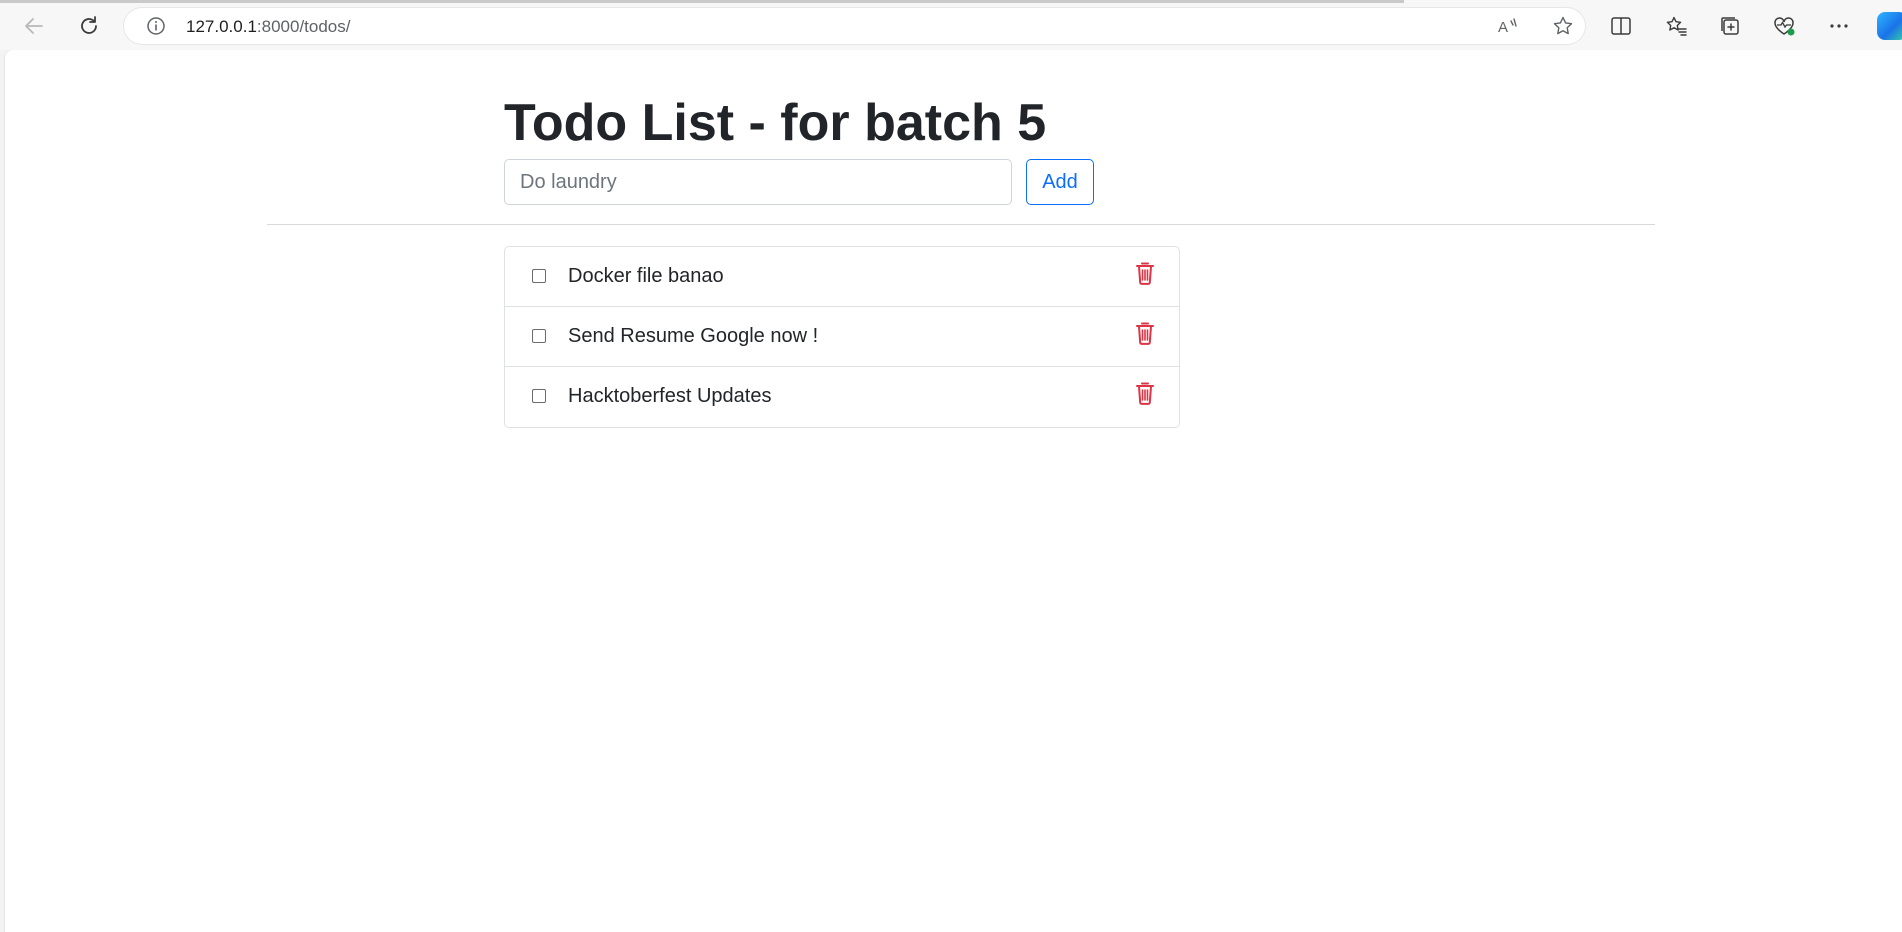 The image size is (1902, 932). What do you see at coordinates (303, 26) in the screenshot?
I see `url-path: :8000/todos/` at bounding box center [303, 26].